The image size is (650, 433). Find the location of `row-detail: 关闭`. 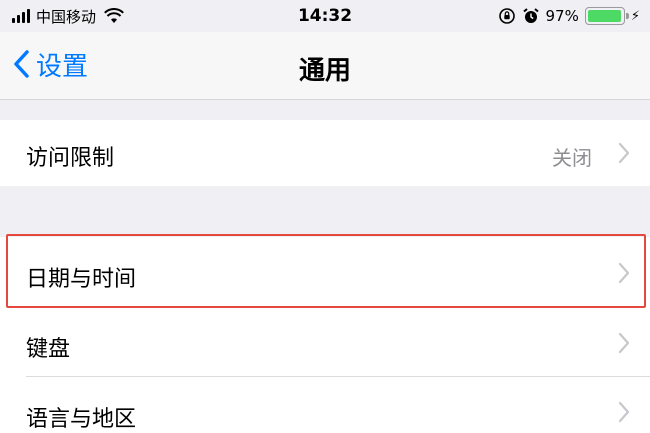

row-detail: 关闭 is located at coordinates (572, 158).